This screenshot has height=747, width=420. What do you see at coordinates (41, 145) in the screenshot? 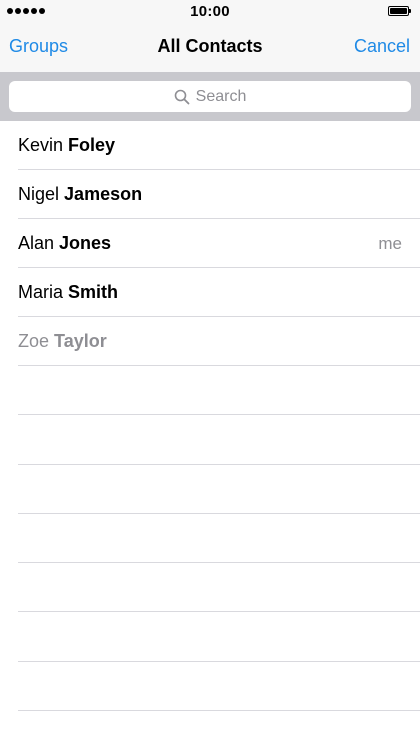
I see `contact-first-name: Kevin` at bounding box center [41, 145].